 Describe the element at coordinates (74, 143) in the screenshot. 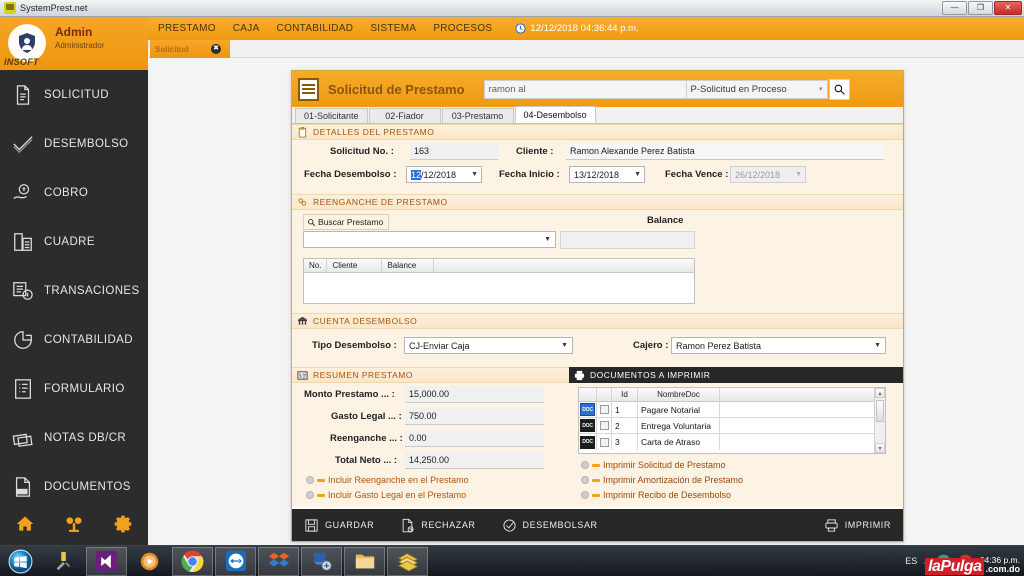

I see `sidebar-item-desembolso: DESEMBOLSO` at that location.